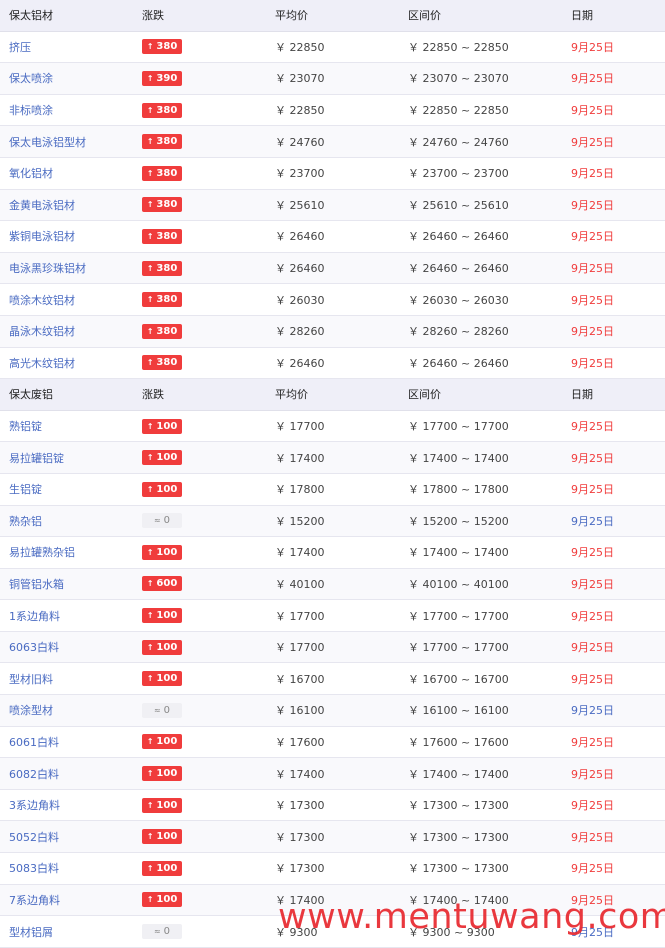  What do you see at coordinates (34, 647) in the screenshot?
I see `product-link: 6063白料` at bounding box center [34, 647].